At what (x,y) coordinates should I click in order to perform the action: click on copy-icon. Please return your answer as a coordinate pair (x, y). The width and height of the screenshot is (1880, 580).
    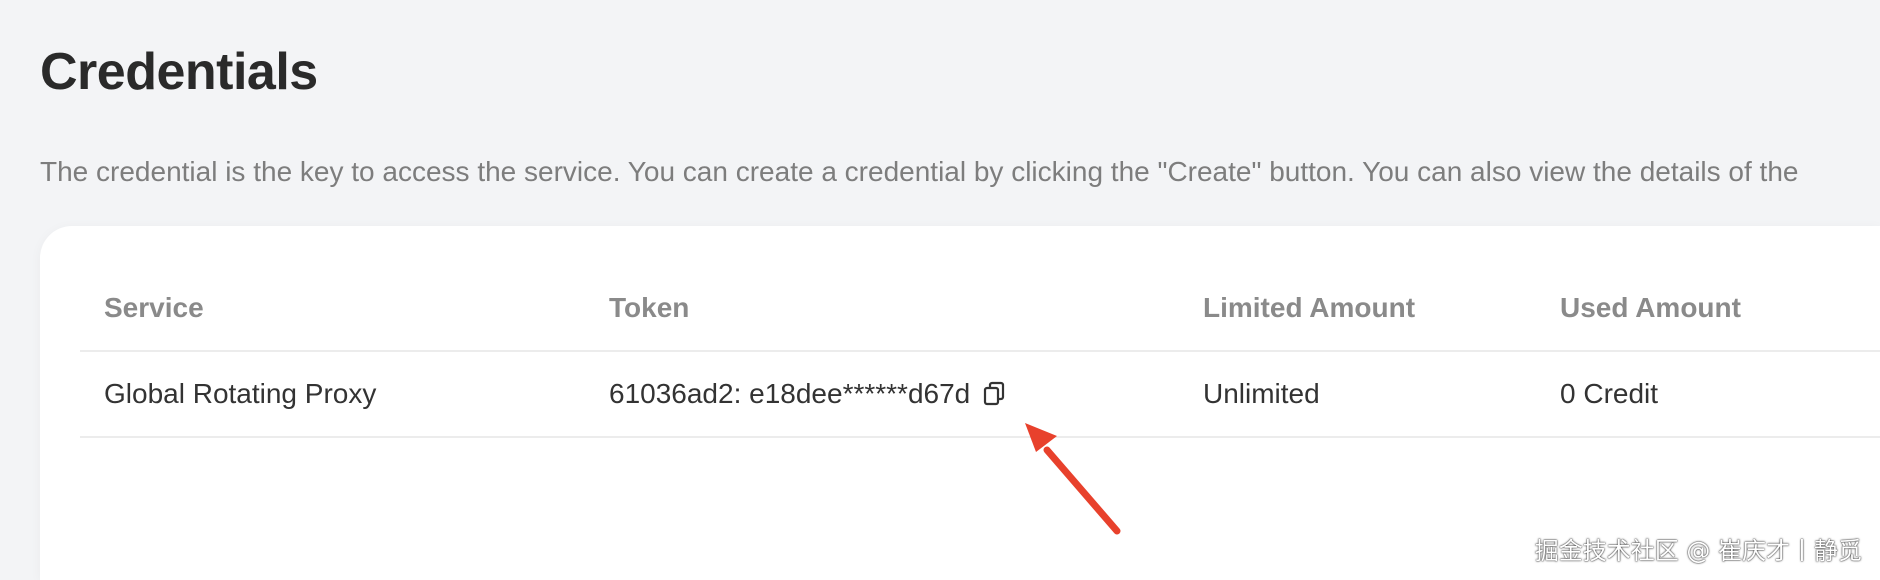
    Looking at the image, I should click on (995, 394).